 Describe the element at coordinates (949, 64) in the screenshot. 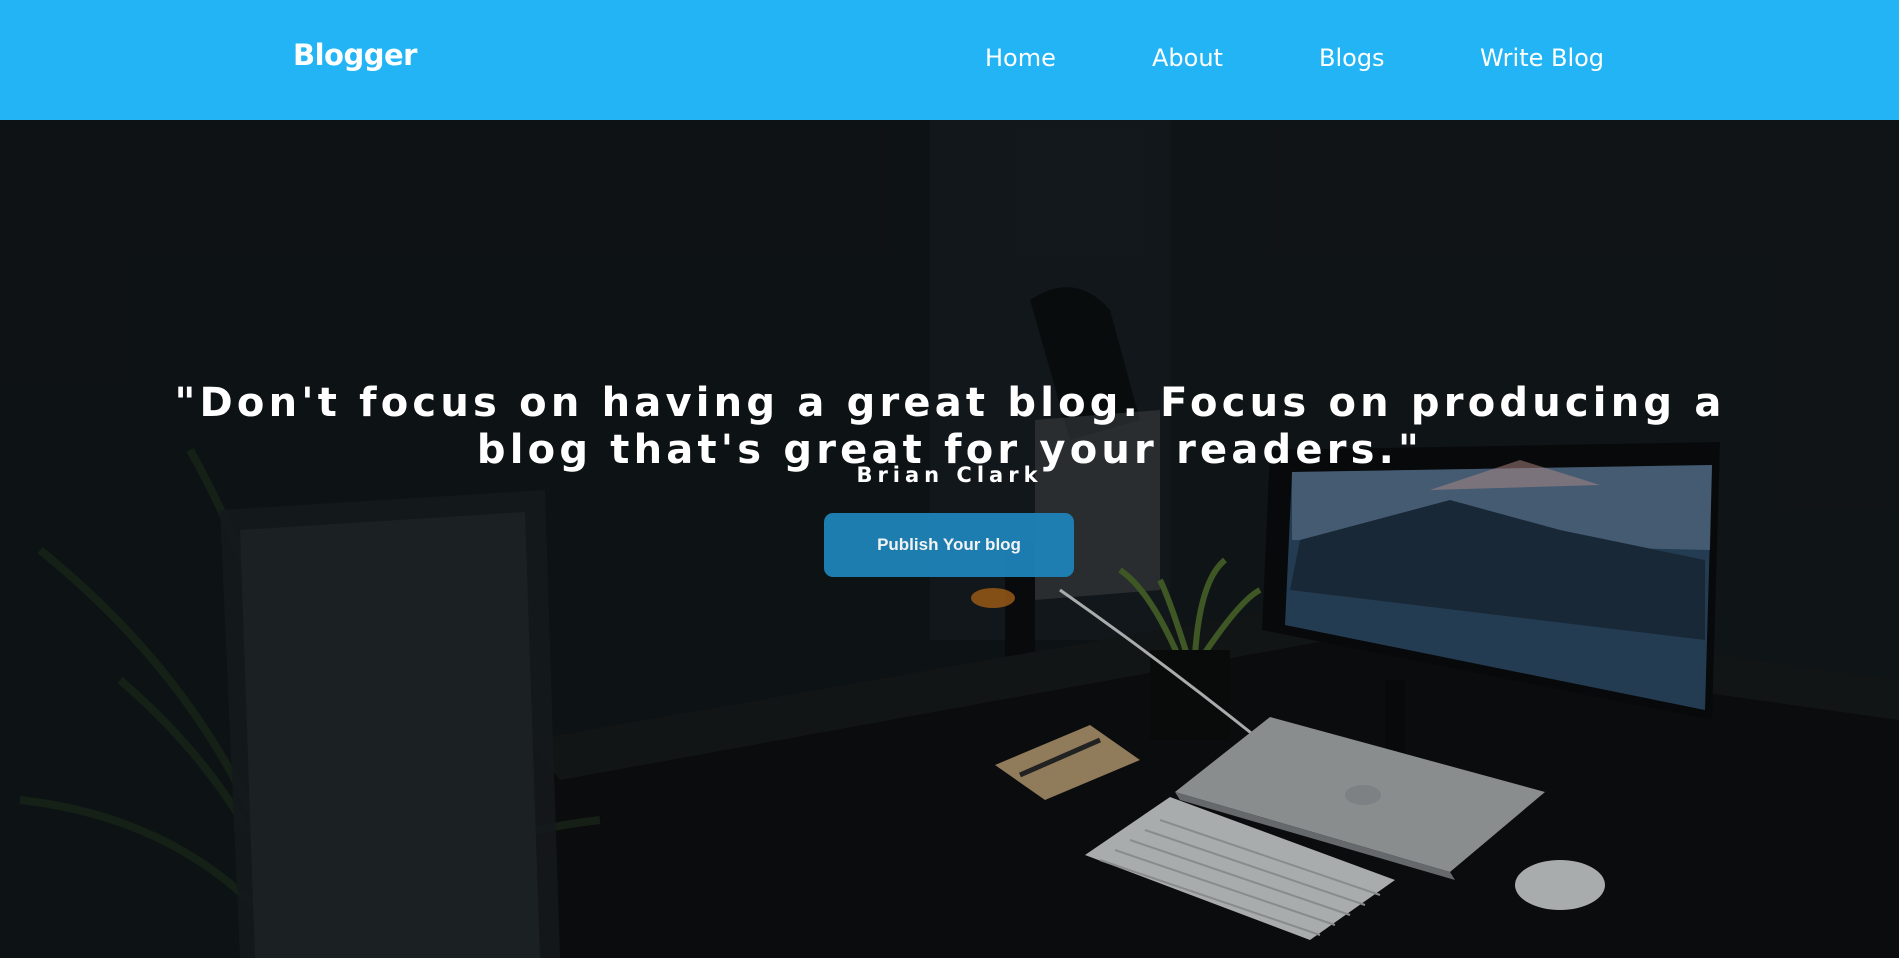

I see `nav-links: Home About Blogs Write Blog` at that location.